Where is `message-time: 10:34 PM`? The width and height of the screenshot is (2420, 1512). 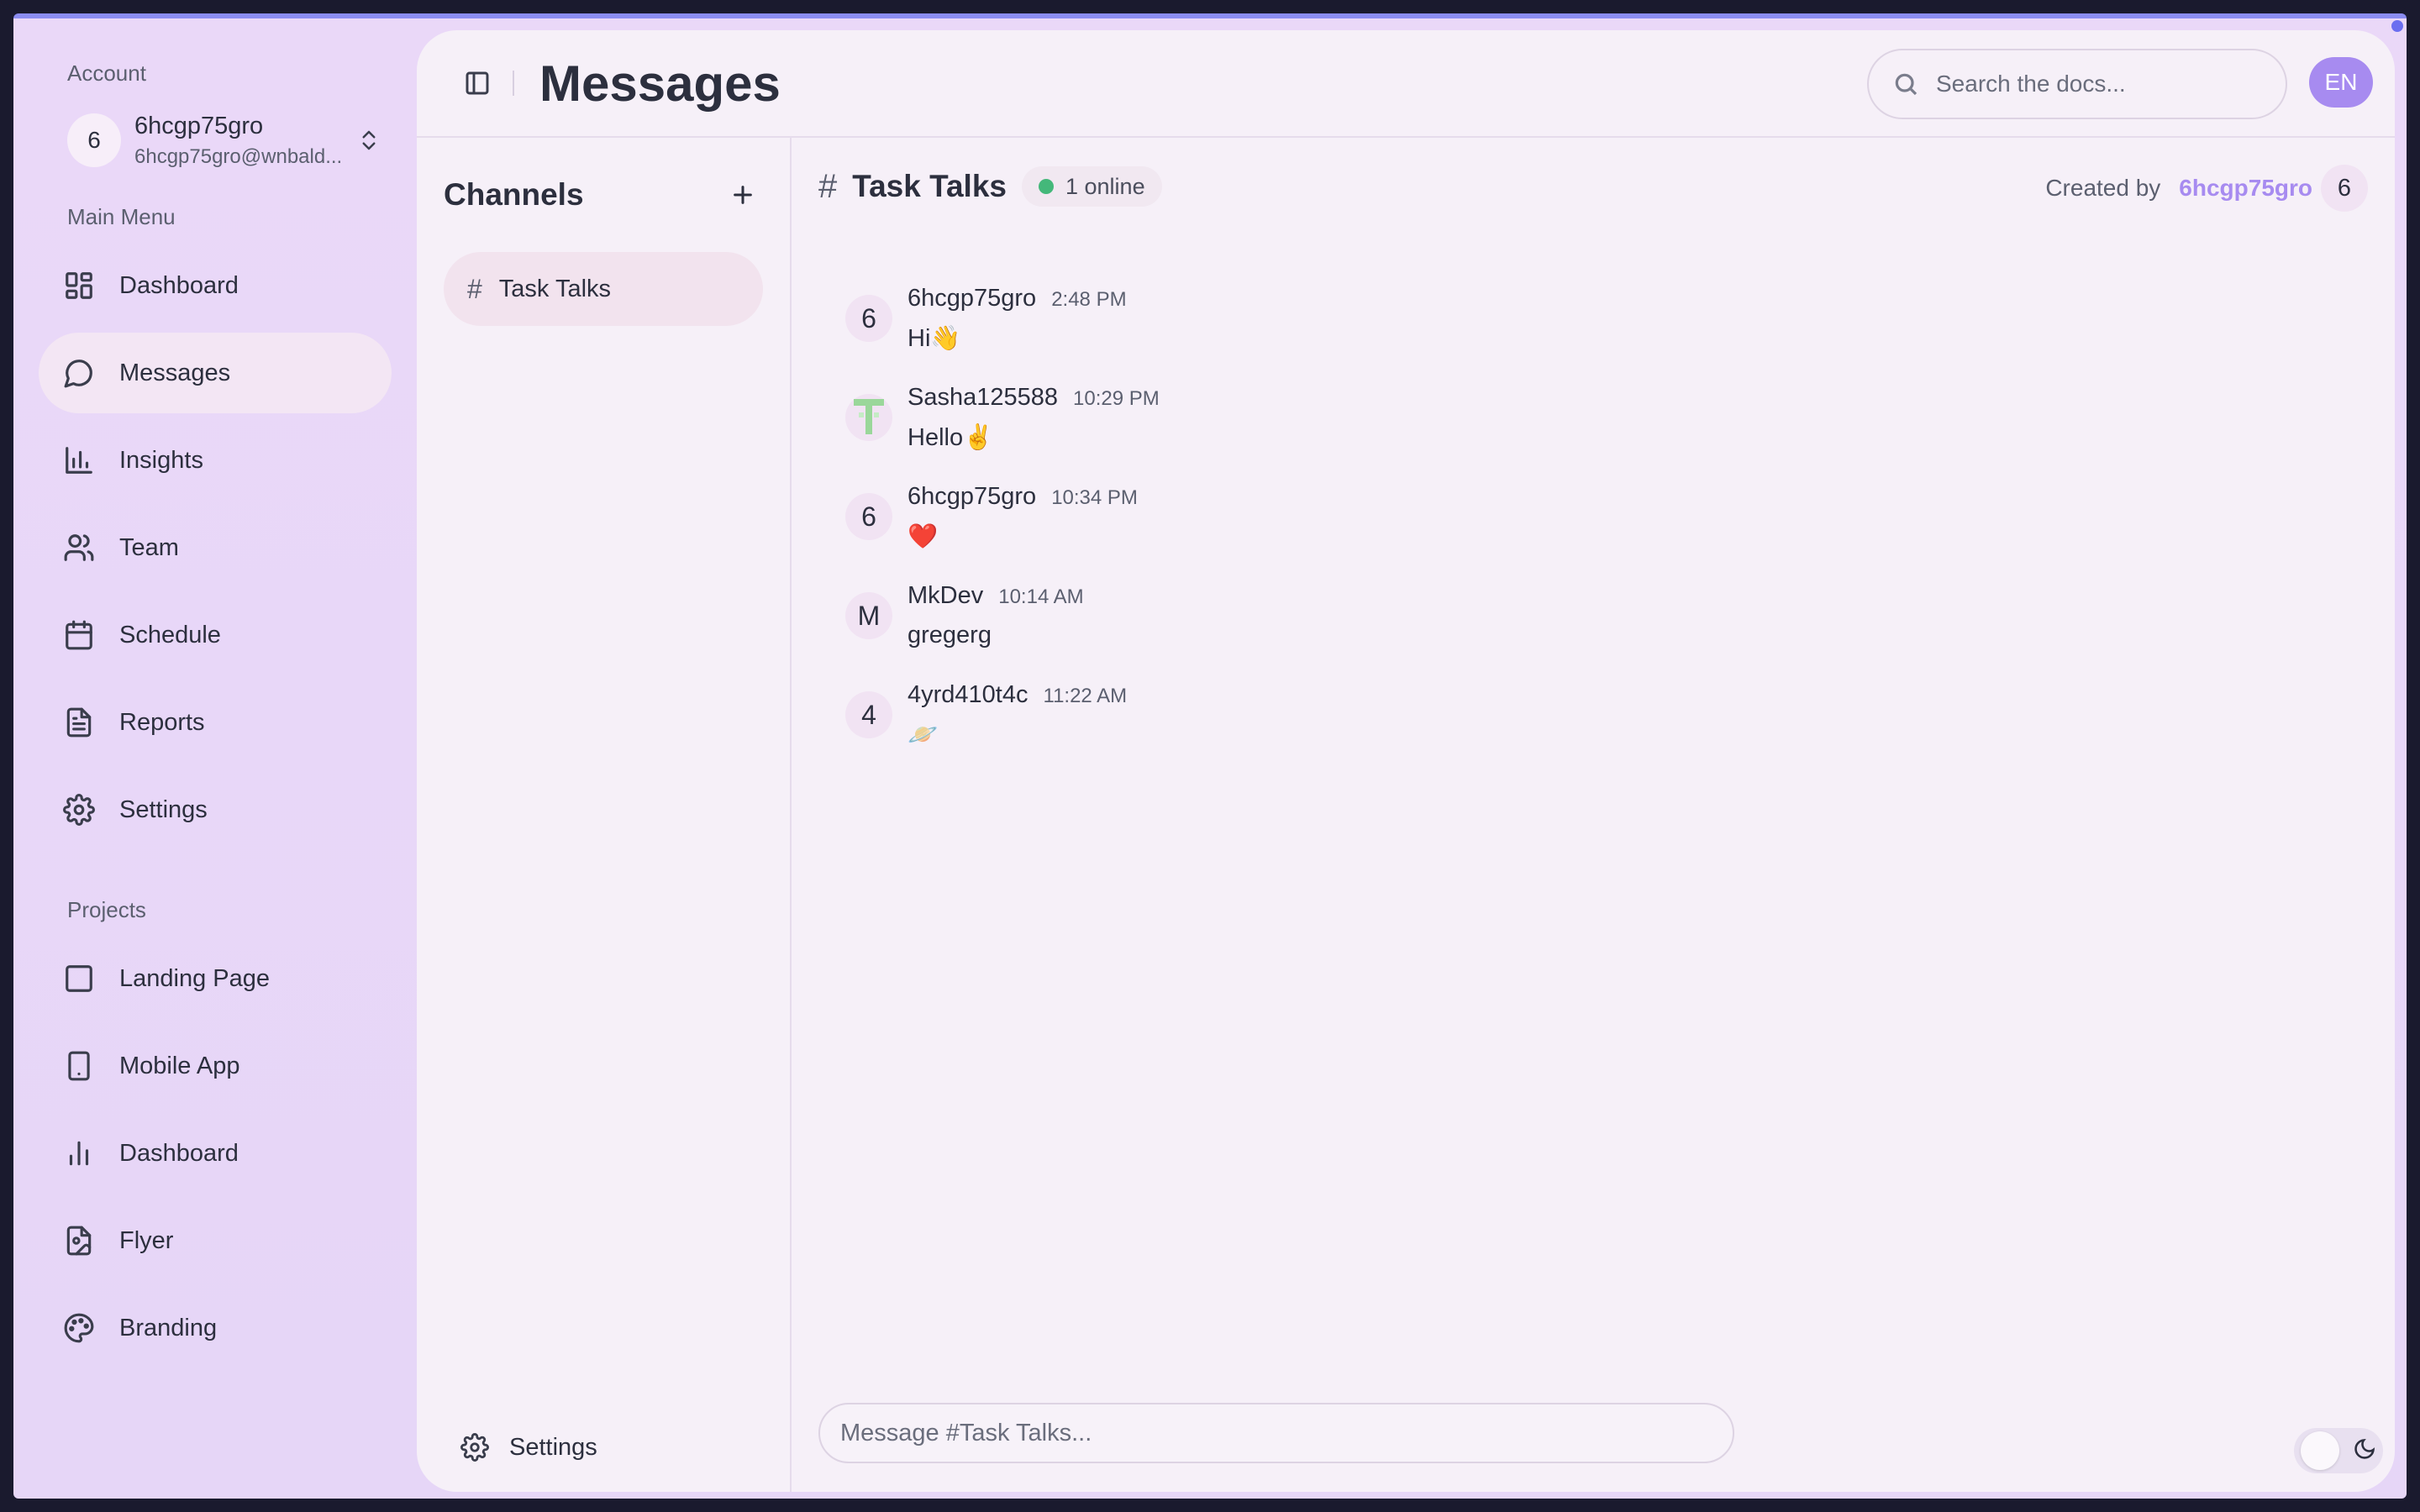 message-time: 10:34 PM is located at coordinates (1094, 497).